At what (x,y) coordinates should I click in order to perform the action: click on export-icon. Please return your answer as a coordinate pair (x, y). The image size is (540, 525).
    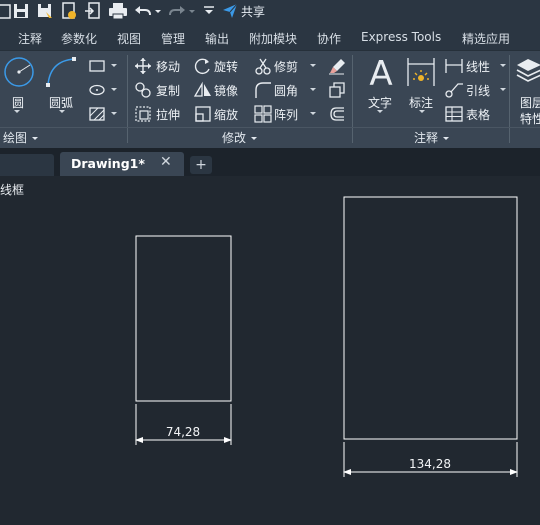
    Looking at the image, I should click on (93, 11).